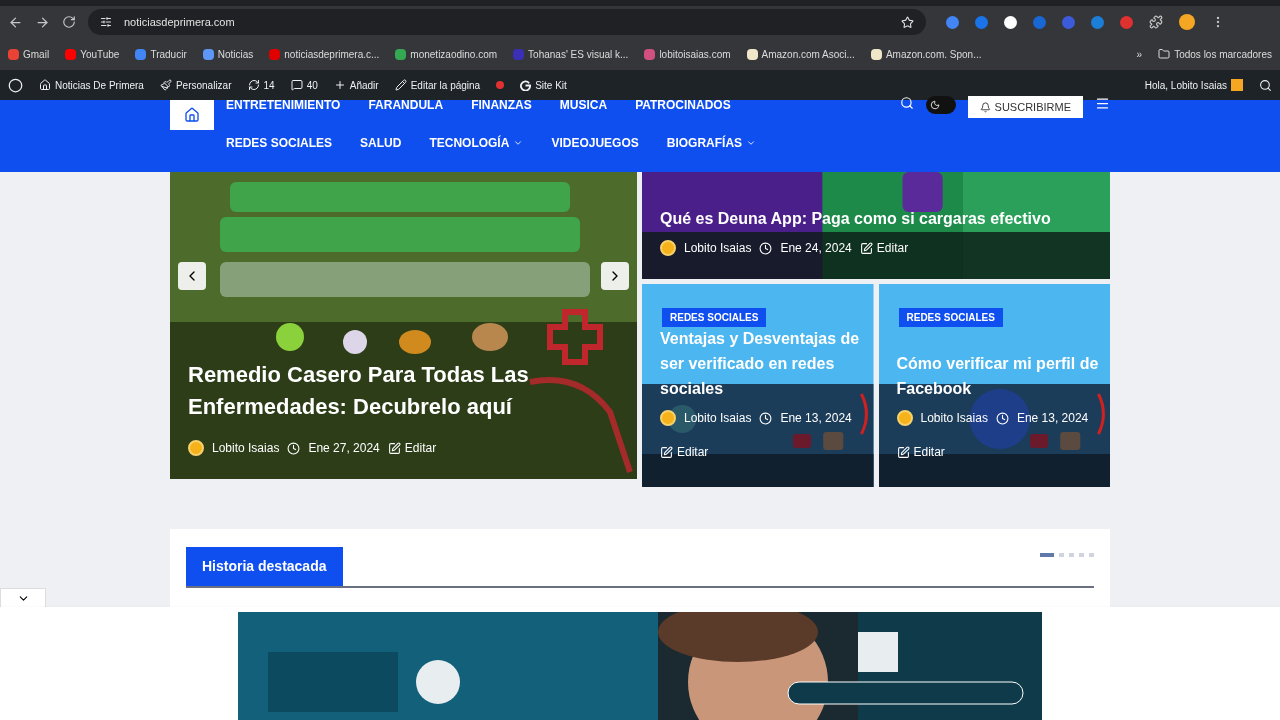 The image size is (1280, 720). Describe the element at coordinates (683, 105) in the screenshot. I see `nav-item: PATROCINADOS` at that location.